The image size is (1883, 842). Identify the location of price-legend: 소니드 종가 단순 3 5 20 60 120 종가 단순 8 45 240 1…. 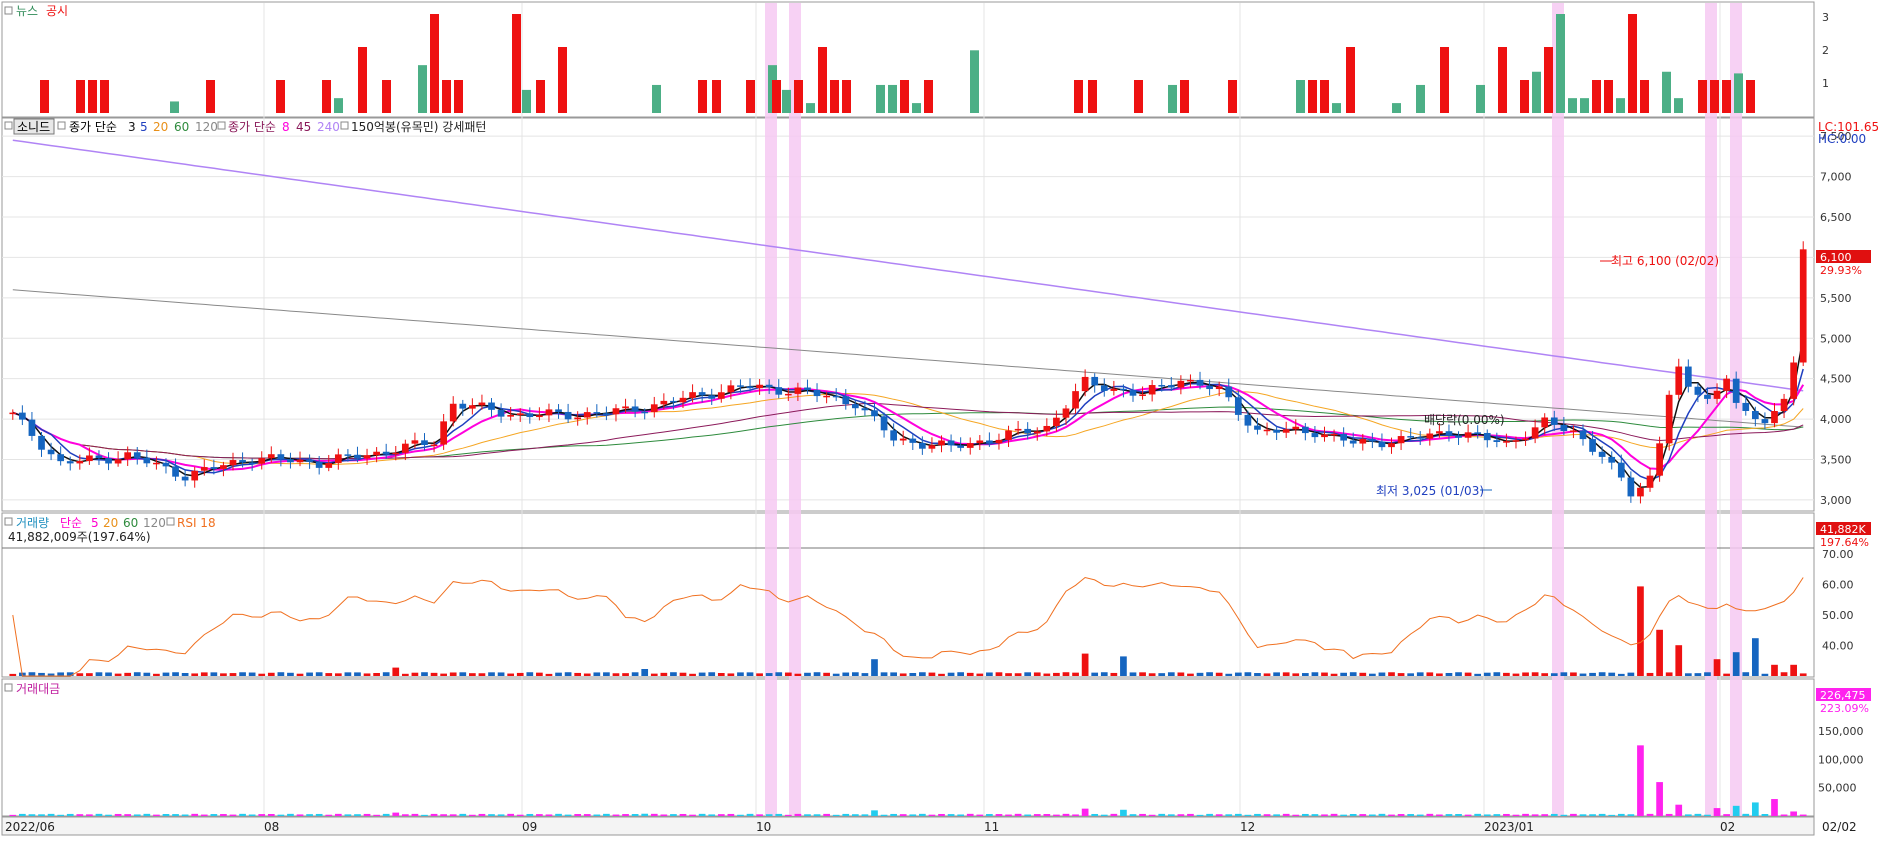
(245, 126).